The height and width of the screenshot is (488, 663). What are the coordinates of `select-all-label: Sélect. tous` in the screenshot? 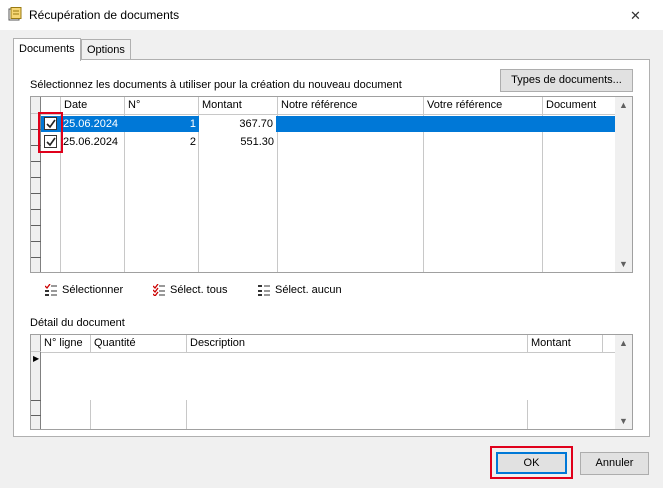 It's located at (199, 290).